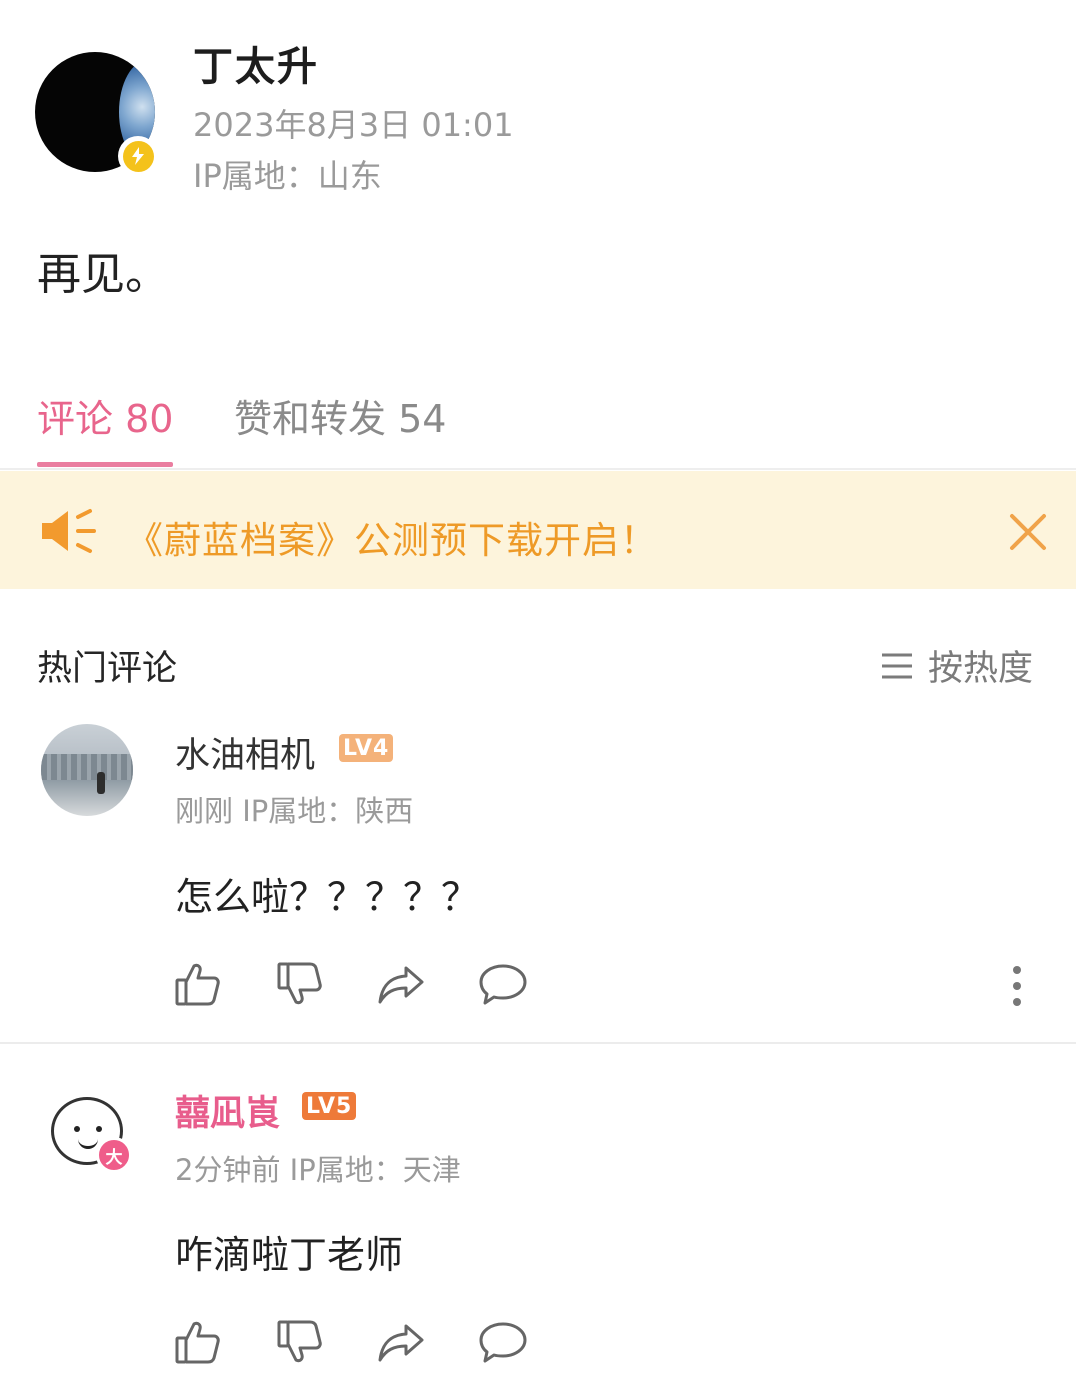  Describe the element at coordinates (1017, 988) in the screenshot. I see `more-options-icon` at that location.